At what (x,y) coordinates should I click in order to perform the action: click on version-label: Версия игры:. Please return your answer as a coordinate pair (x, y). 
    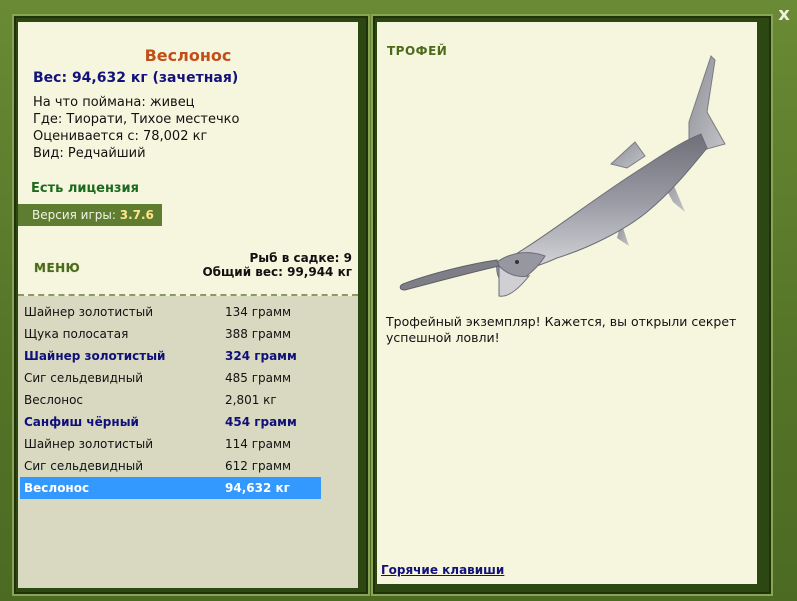
    Looking at the image, I should click on (74, 215).